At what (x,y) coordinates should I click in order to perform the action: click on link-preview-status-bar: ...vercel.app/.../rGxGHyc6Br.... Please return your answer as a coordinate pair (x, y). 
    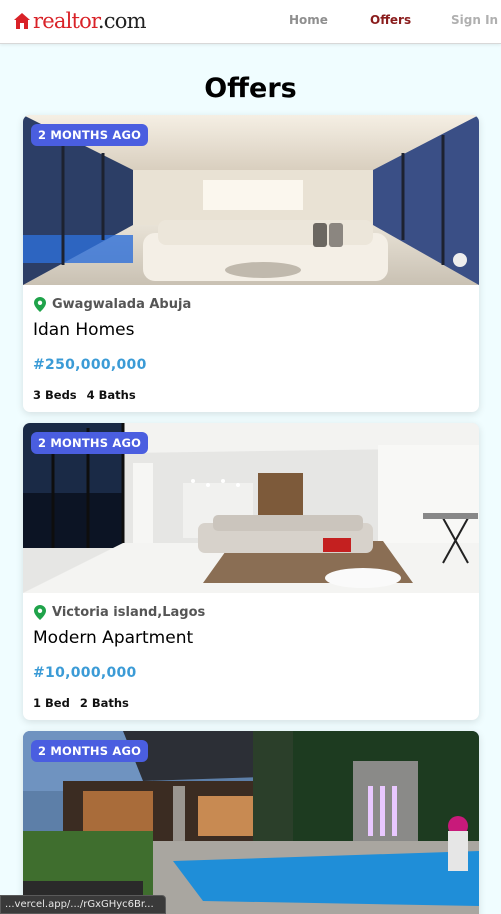
    Looking at the image, I should click on (83, 904).